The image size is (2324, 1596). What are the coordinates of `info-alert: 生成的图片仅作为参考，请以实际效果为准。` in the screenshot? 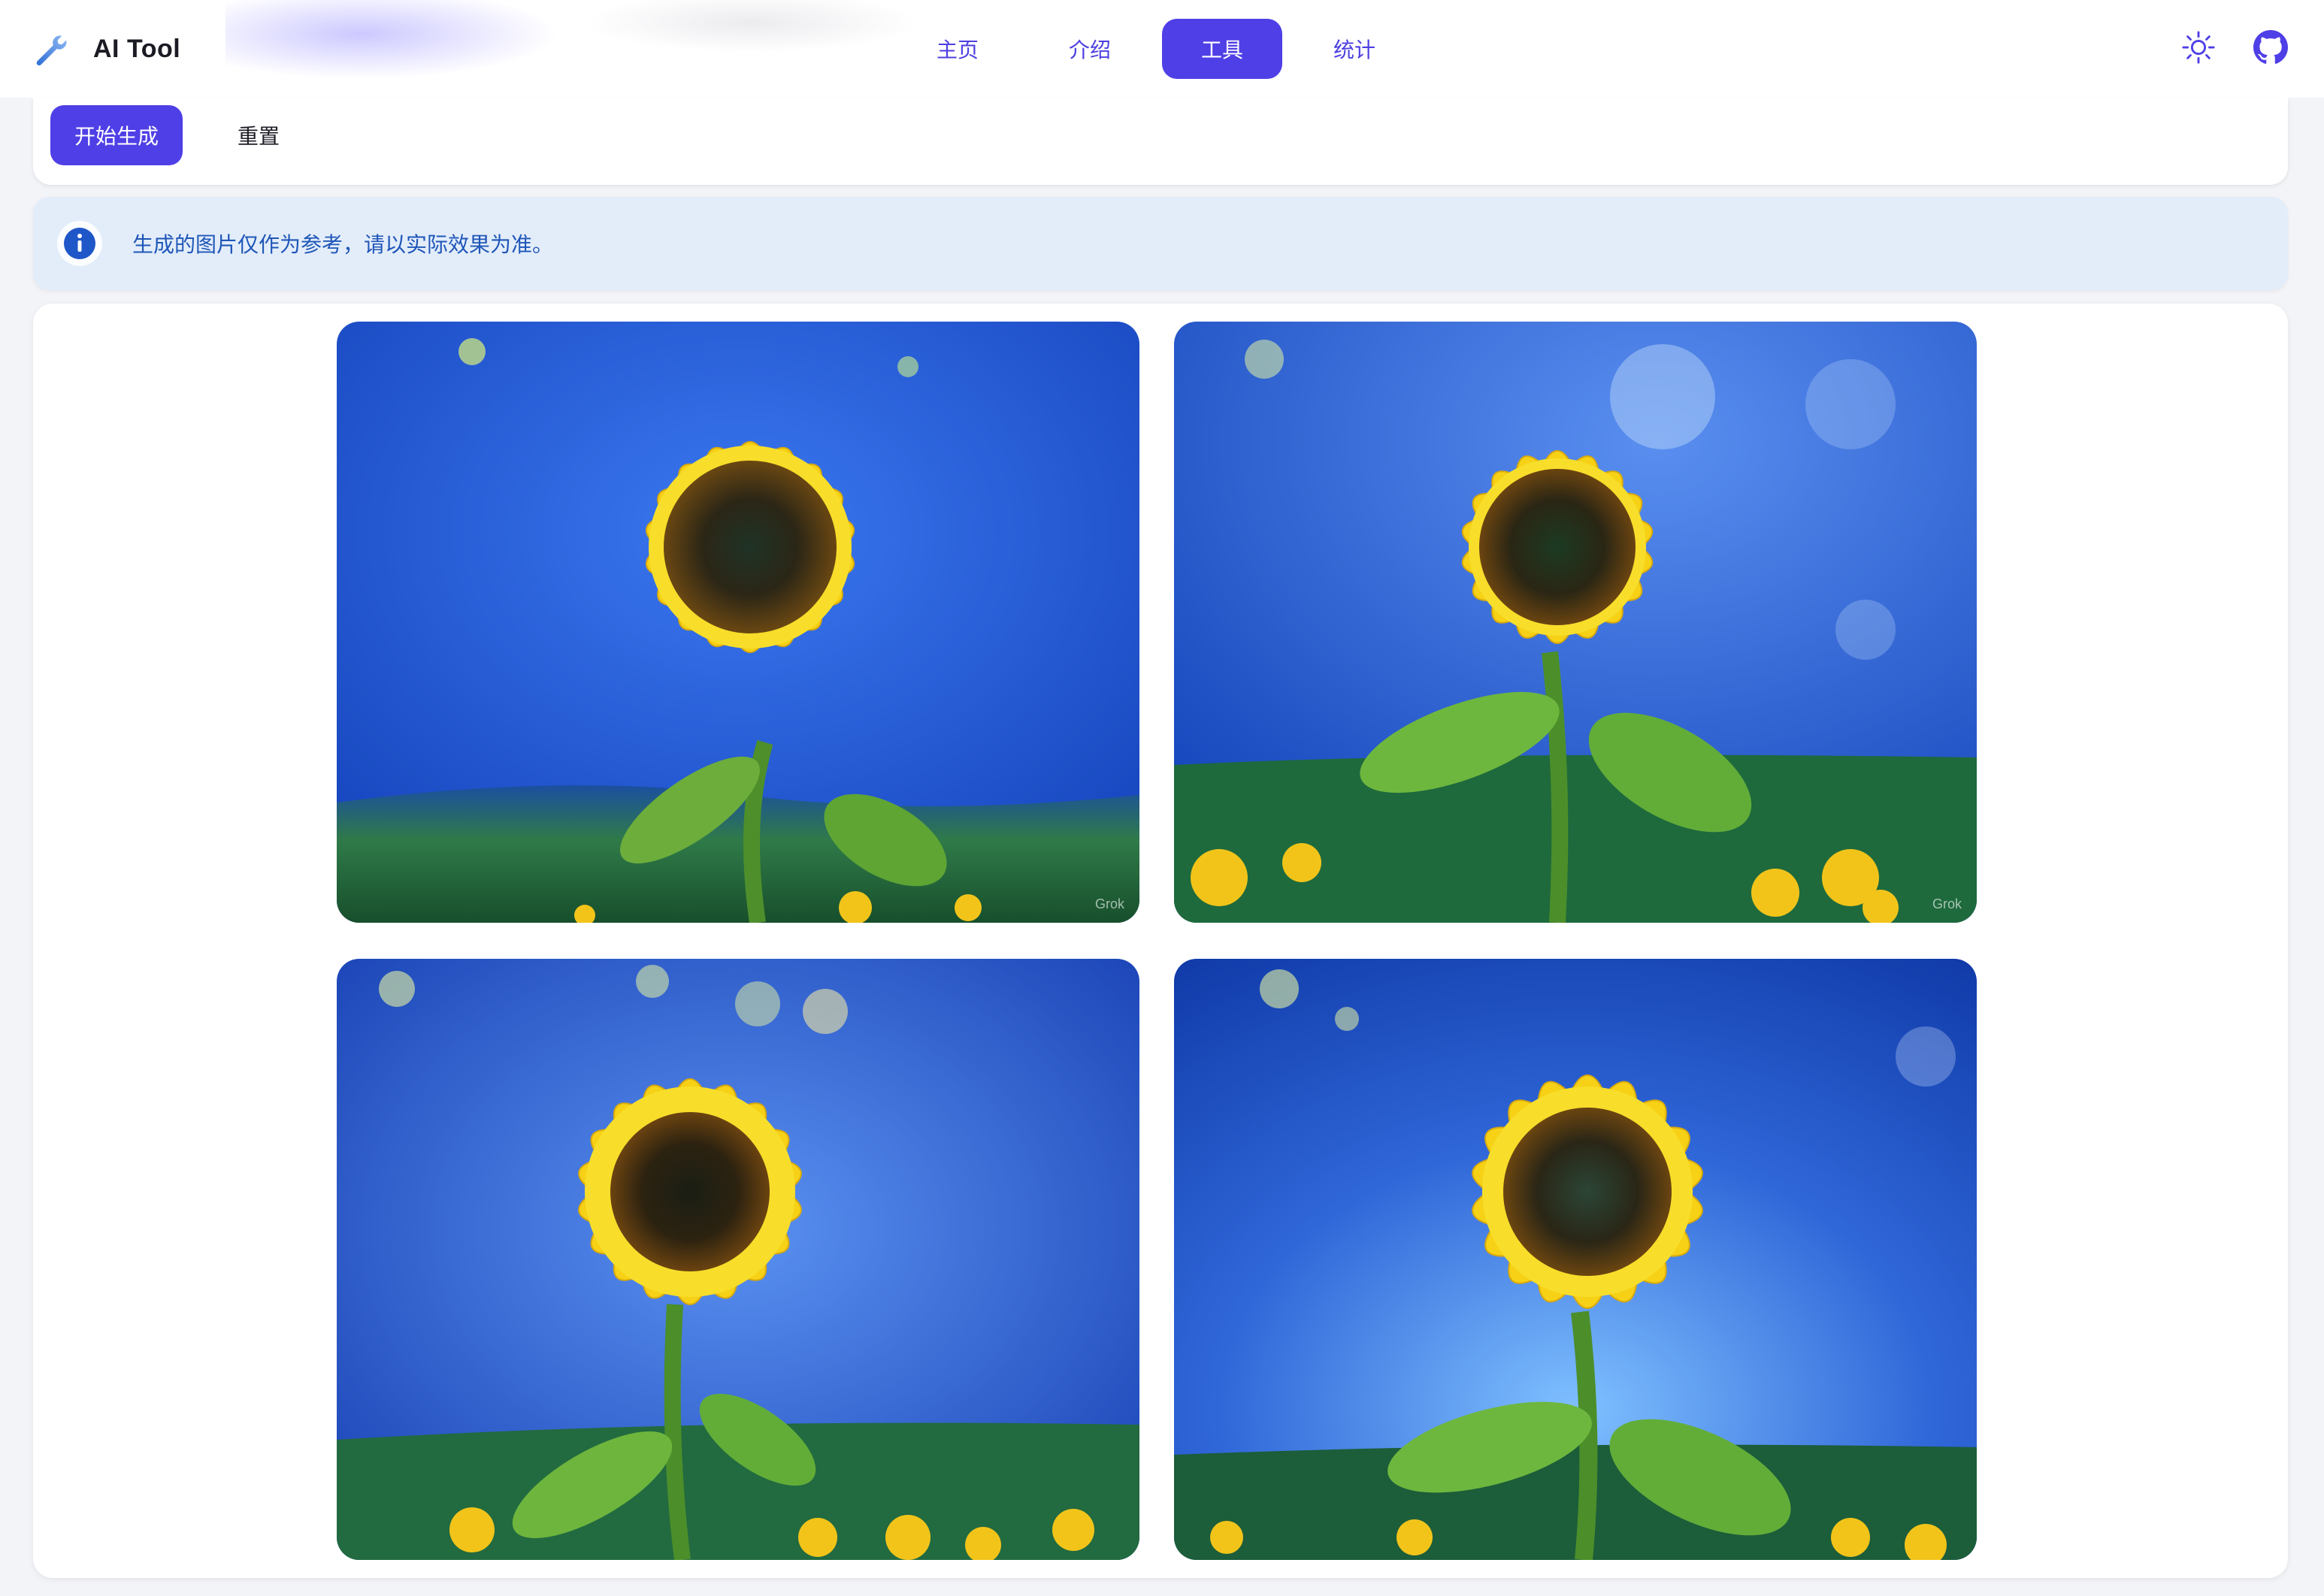 It's located at (1161, 243).